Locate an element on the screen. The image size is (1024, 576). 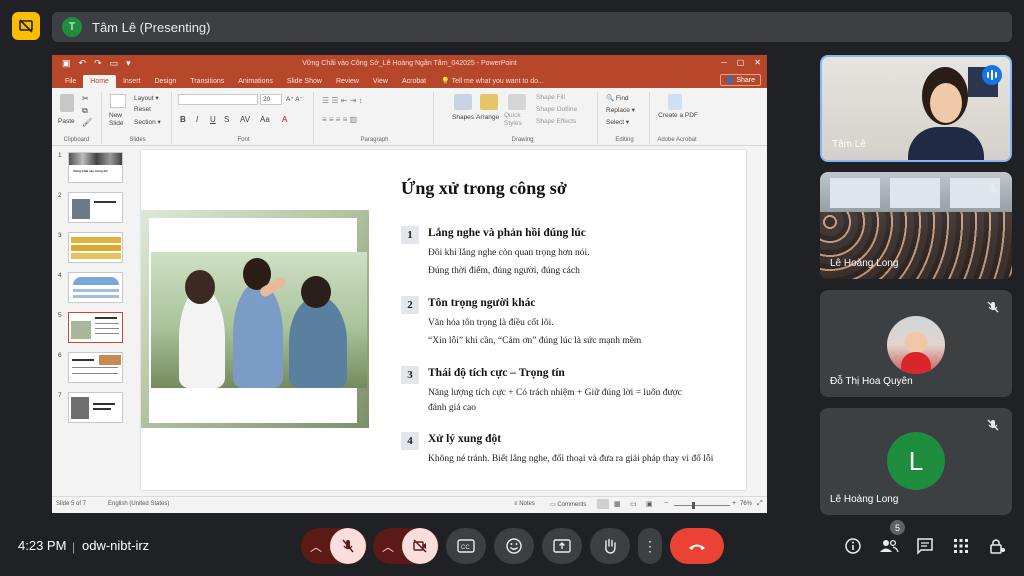
editing-label: Editing is located at coordinates (624, 140).